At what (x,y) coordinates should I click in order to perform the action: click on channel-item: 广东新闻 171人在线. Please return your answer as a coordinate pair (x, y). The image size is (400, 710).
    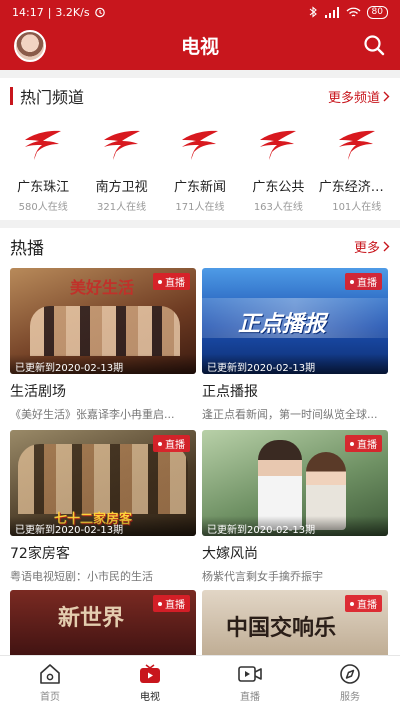
    Looking at the image, I should click on (200, 168).